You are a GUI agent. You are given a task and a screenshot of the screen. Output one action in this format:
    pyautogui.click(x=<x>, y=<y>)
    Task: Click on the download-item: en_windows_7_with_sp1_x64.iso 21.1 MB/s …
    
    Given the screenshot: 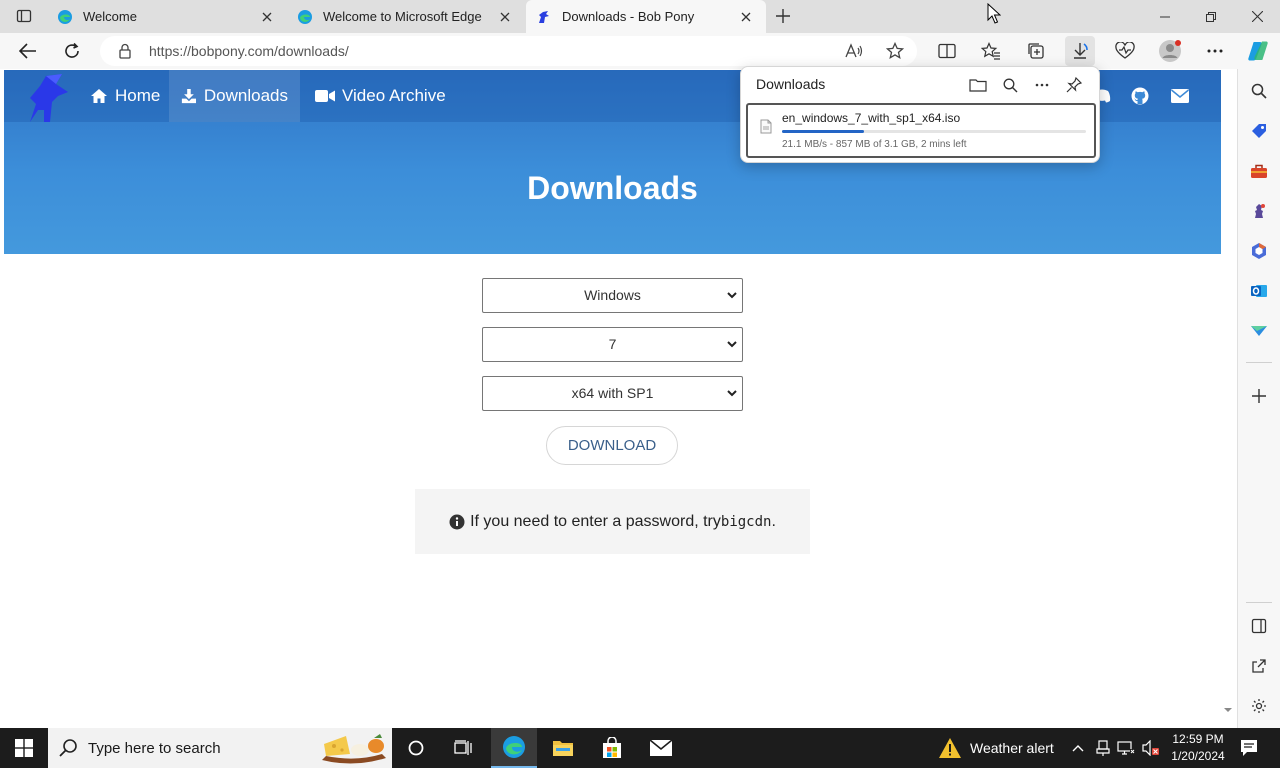 What is the action you would take?
    pyautogui.click(x=921, y=130)
    